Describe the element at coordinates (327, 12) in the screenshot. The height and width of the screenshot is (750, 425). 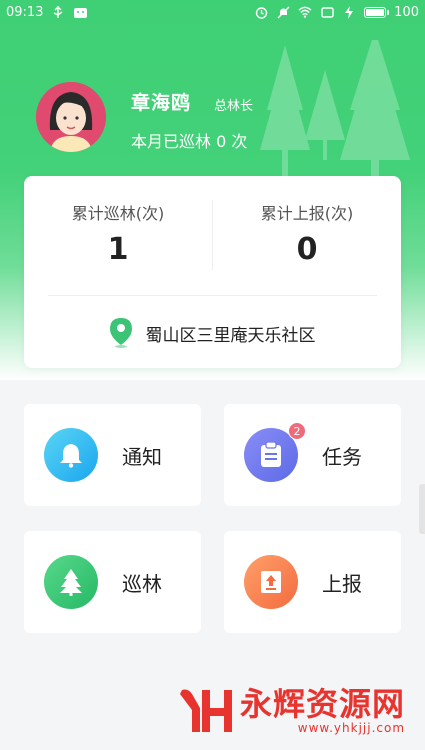
I see `screen-icon` at that location.